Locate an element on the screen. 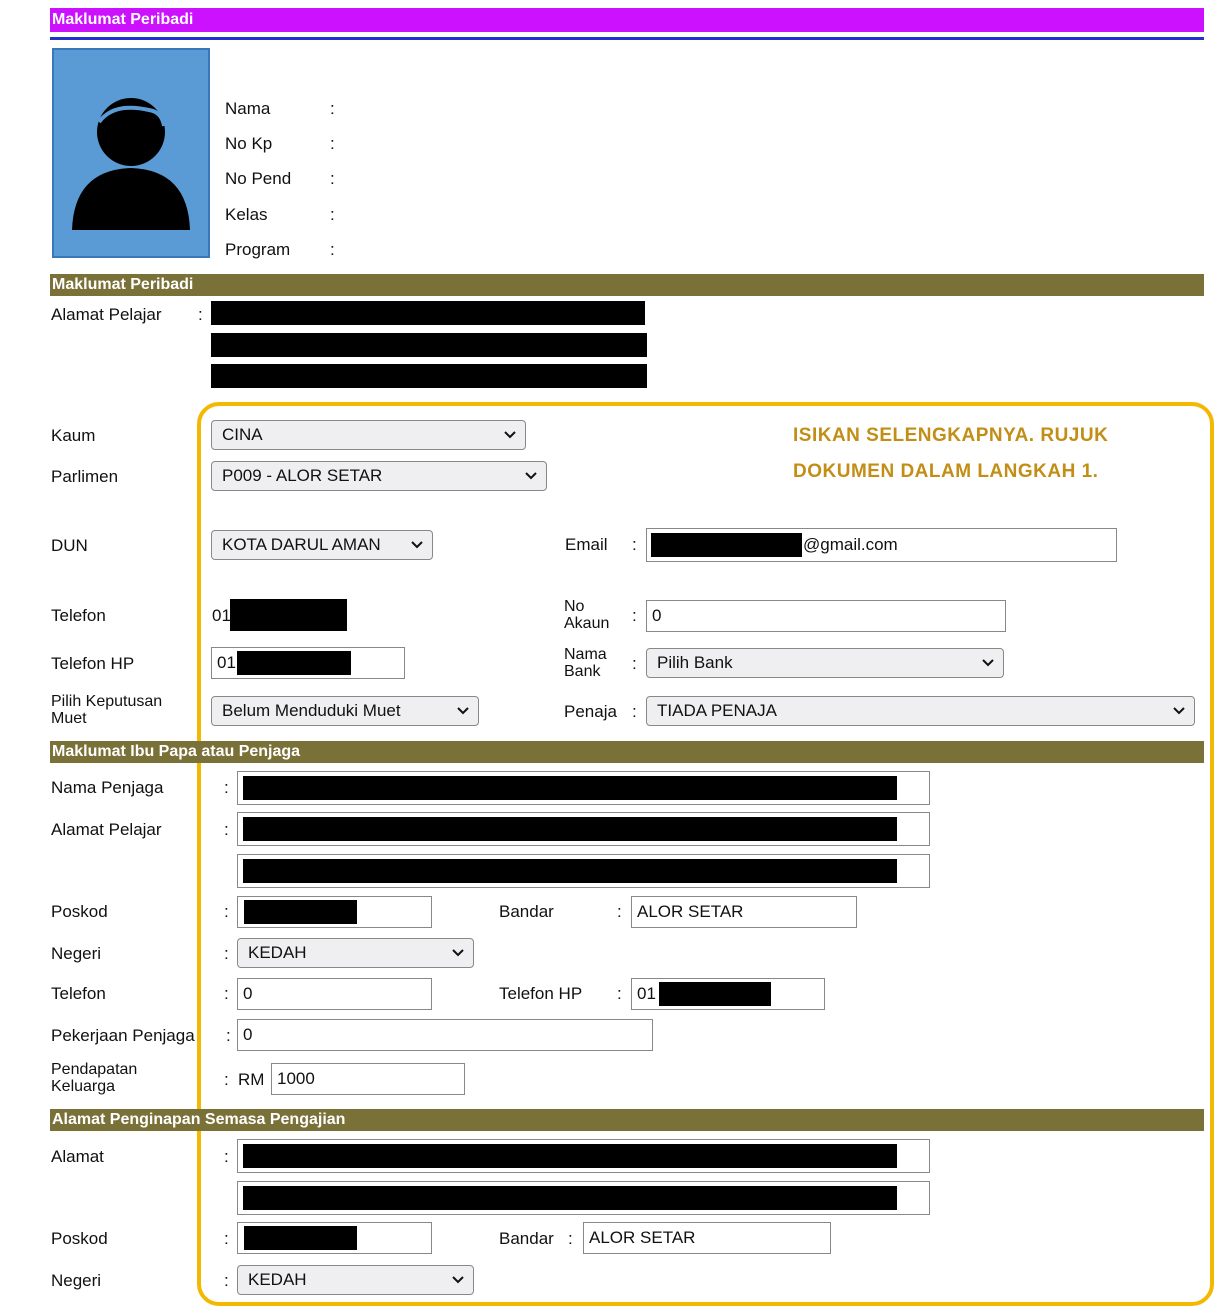 The image size is (1214, 1311). pekerjaan-field: 0 is located at coordinates (445, 1035).